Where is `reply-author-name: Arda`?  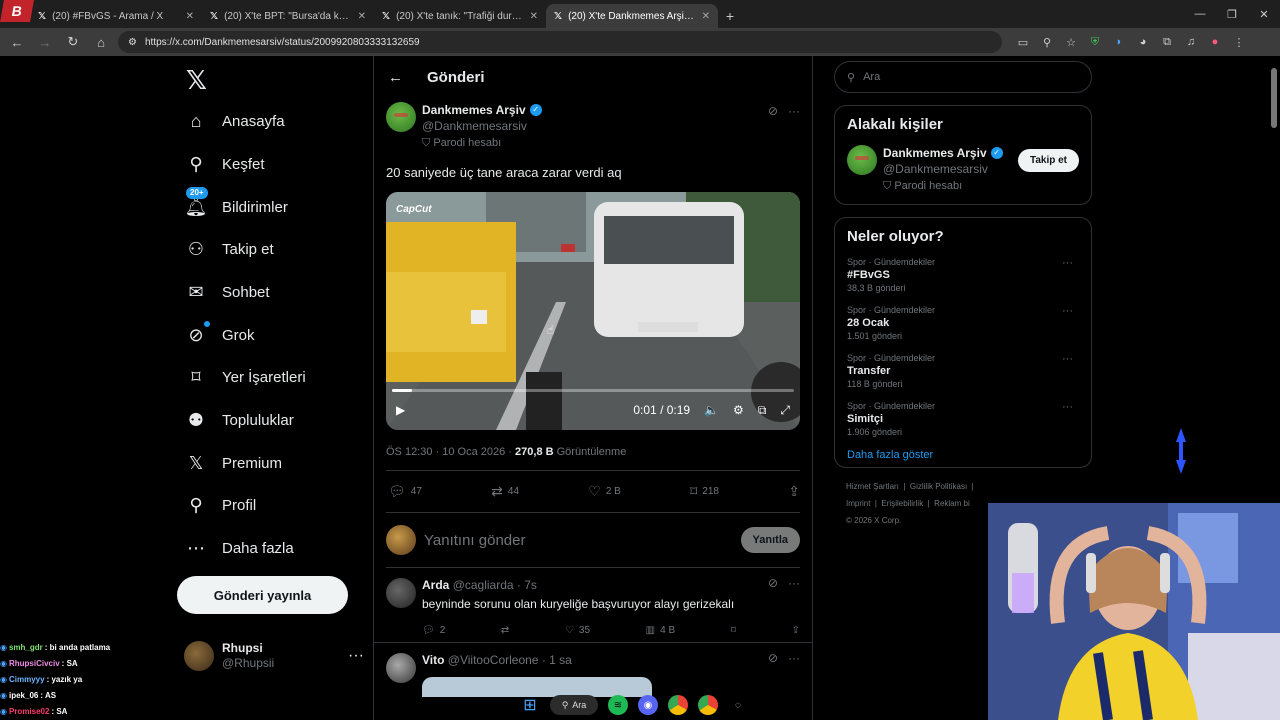 reply-author-name: Arda is located at coordinates (435, 585).